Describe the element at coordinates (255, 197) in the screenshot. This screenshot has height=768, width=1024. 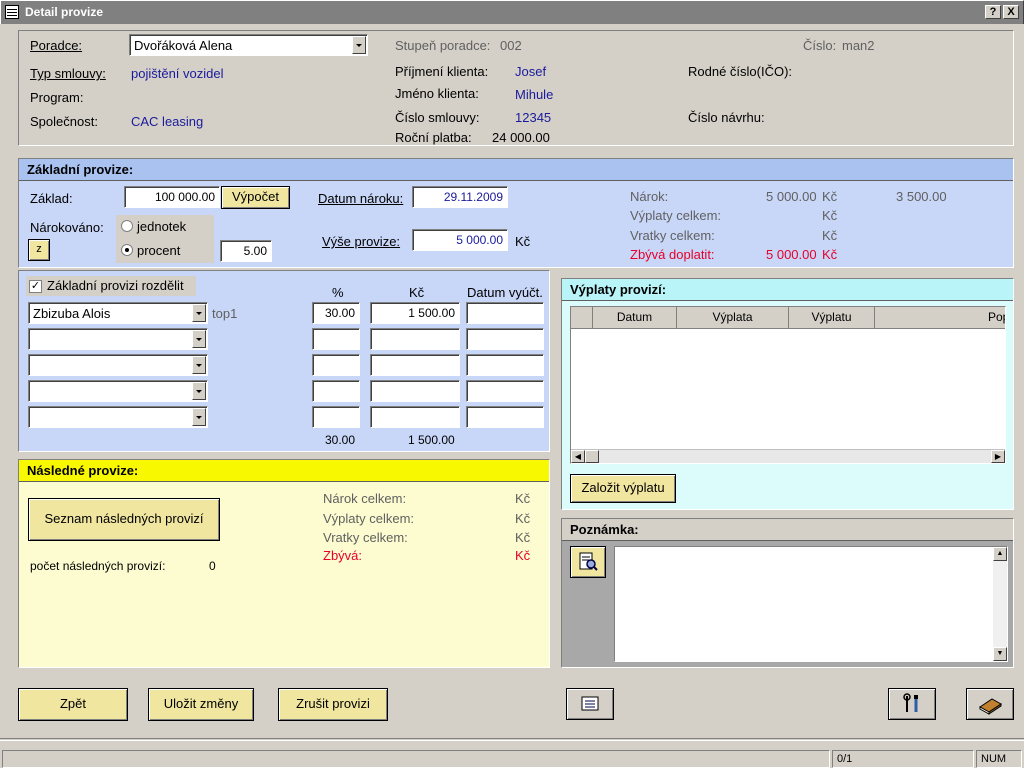
I see `vypocet-button: Výpočet` at that location.